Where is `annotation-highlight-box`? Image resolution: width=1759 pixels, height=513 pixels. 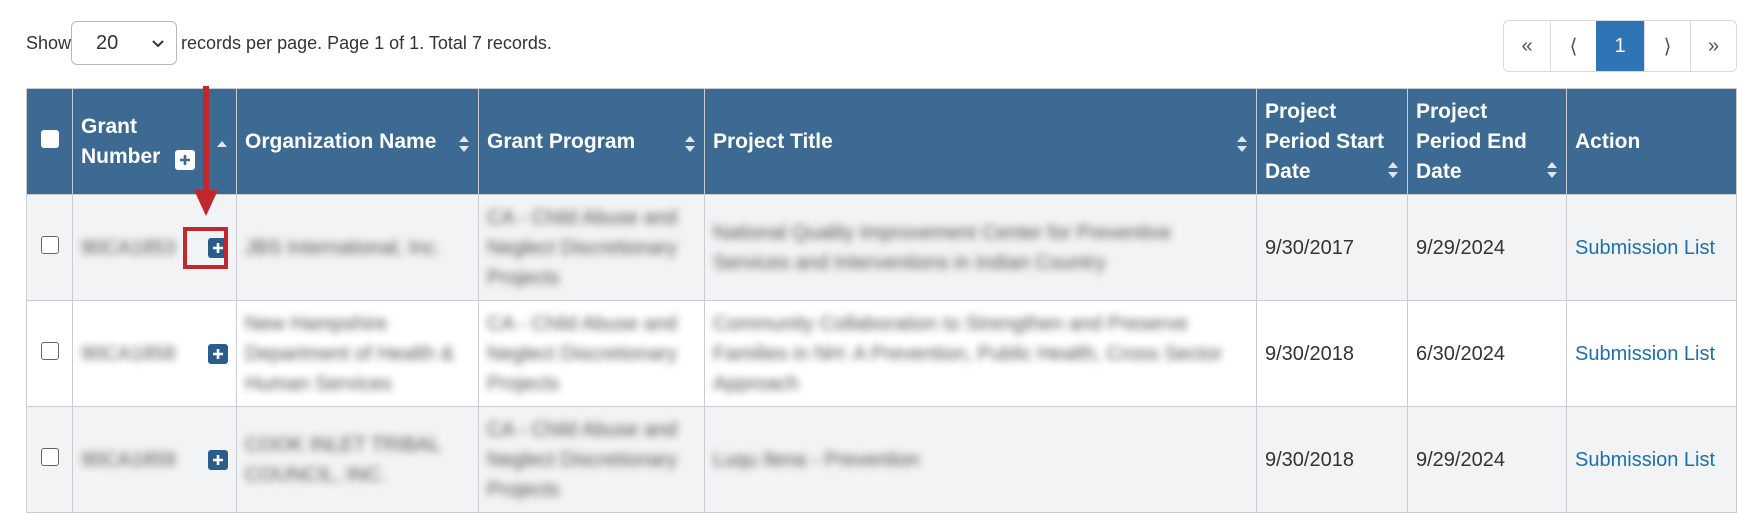
annotation-highlight-box is located at coordinates (205, 248).